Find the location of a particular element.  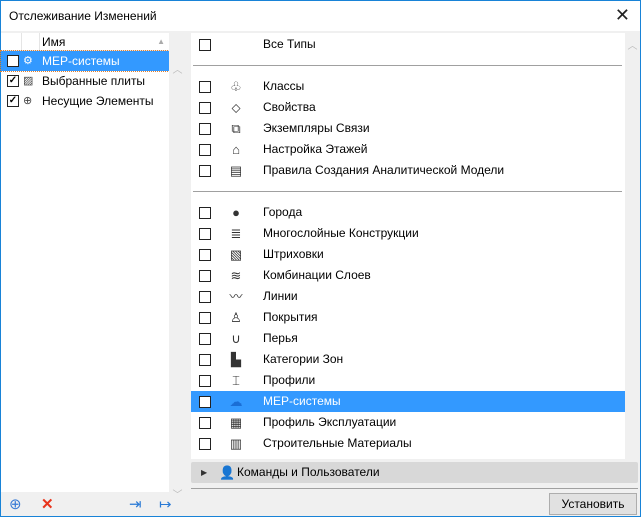

list-item: ♧ Классы is located at coordinates (408, 86).